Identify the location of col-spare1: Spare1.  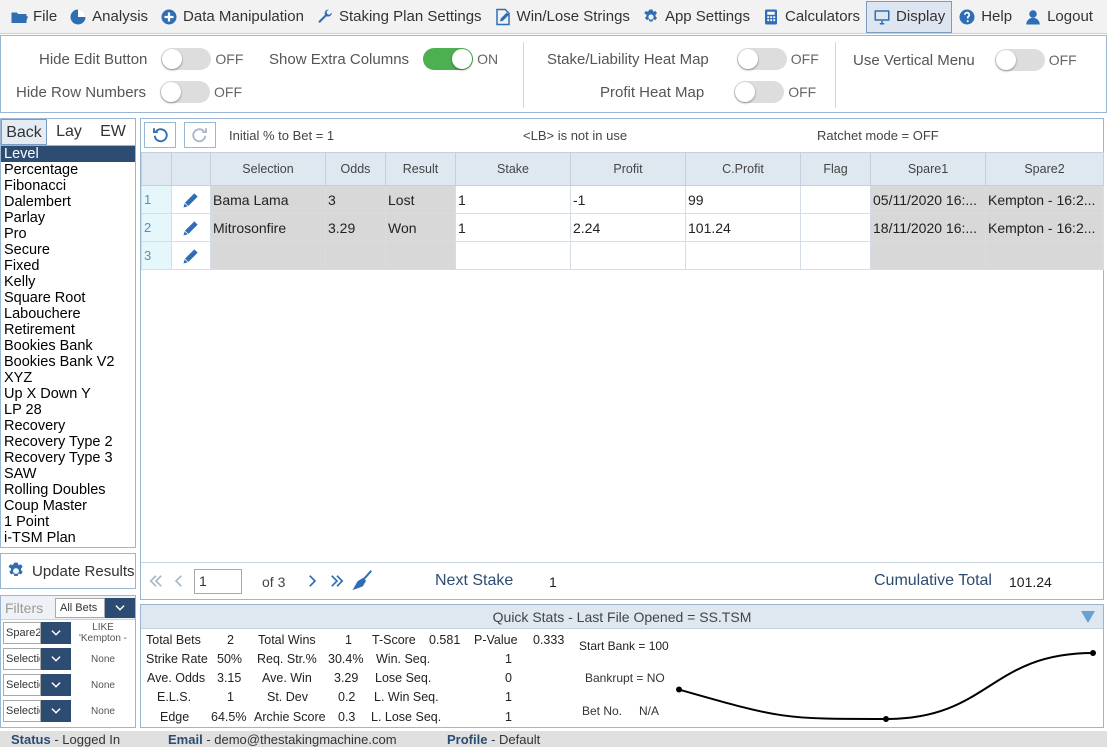
(928, 169).